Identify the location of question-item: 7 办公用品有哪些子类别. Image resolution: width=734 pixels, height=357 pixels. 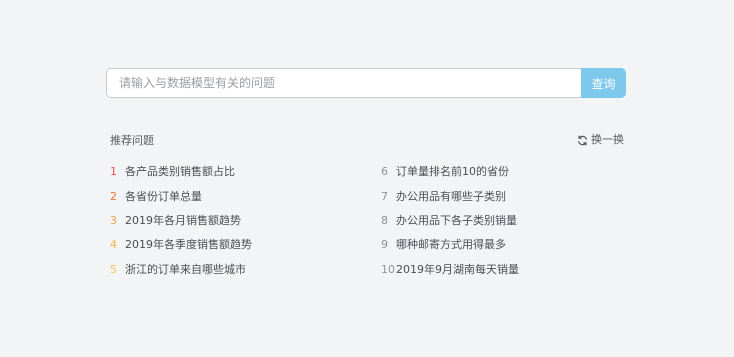
(450, 196).